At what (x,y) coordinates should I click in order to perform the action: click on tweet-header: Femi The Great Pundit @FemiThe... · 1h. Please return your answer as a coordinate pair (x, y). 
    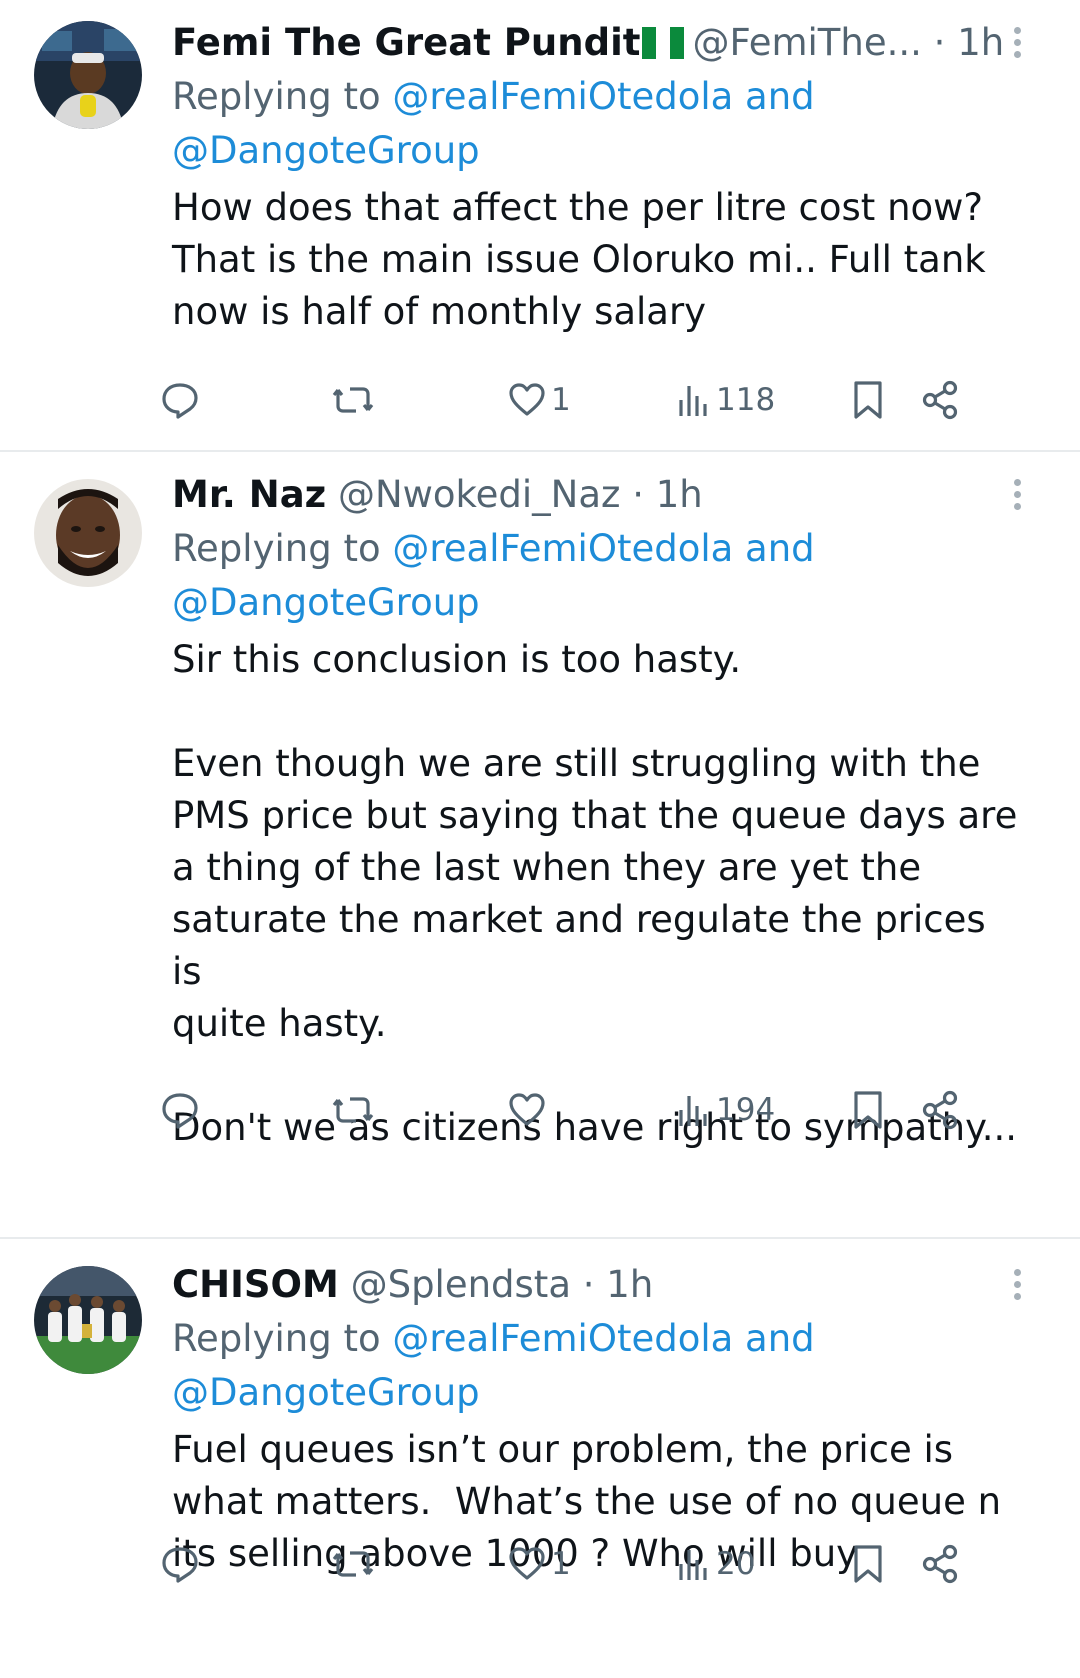
    Looking at the image, I should click on (596, 43).